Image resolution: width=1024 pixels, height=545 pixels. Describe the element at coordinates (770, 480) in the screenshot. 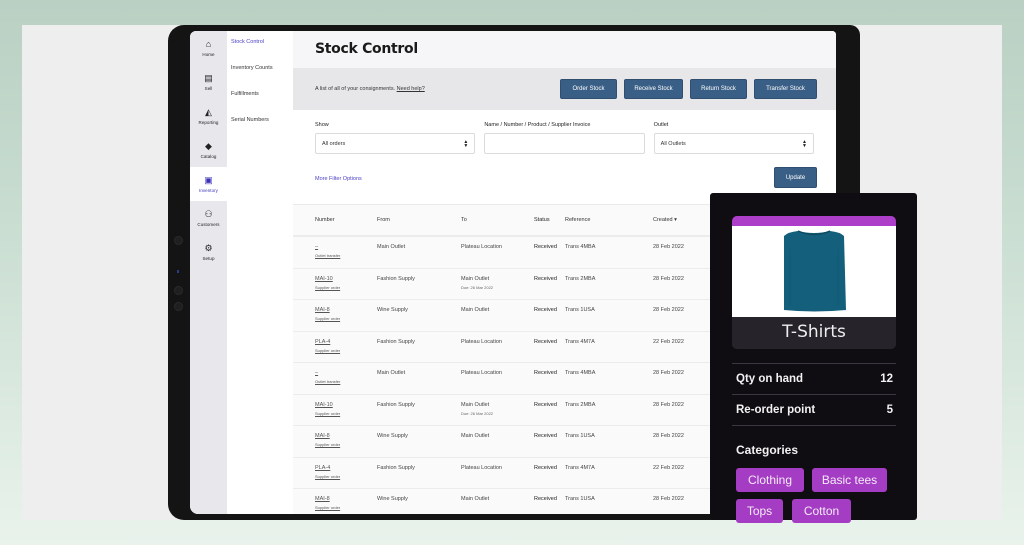

I see `category-tag-clothing: Clothing` at that location.